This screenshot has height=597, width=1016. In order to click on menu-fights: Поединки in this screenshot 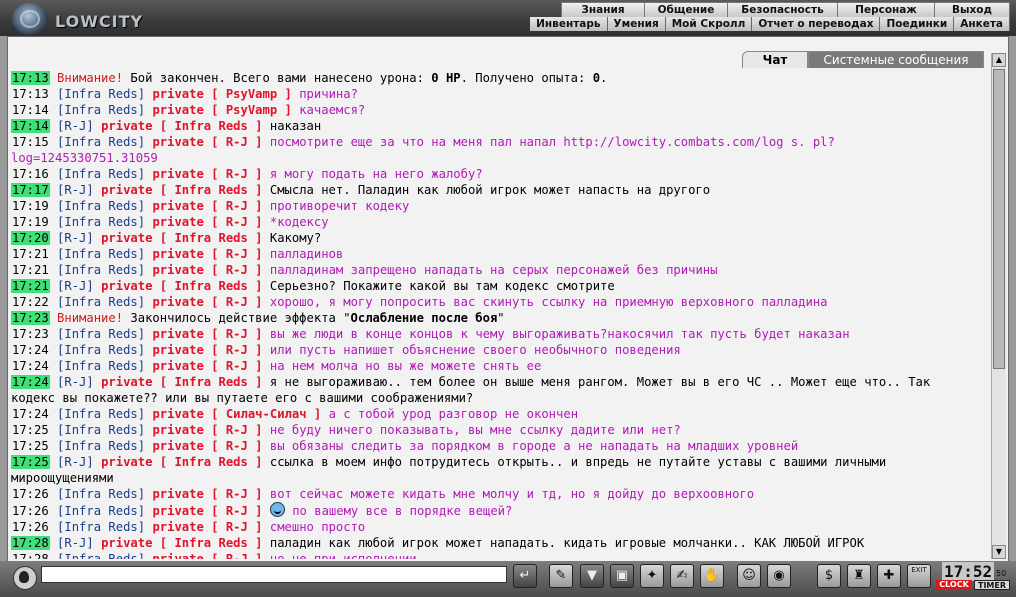, I will do `click(917, 24)`.